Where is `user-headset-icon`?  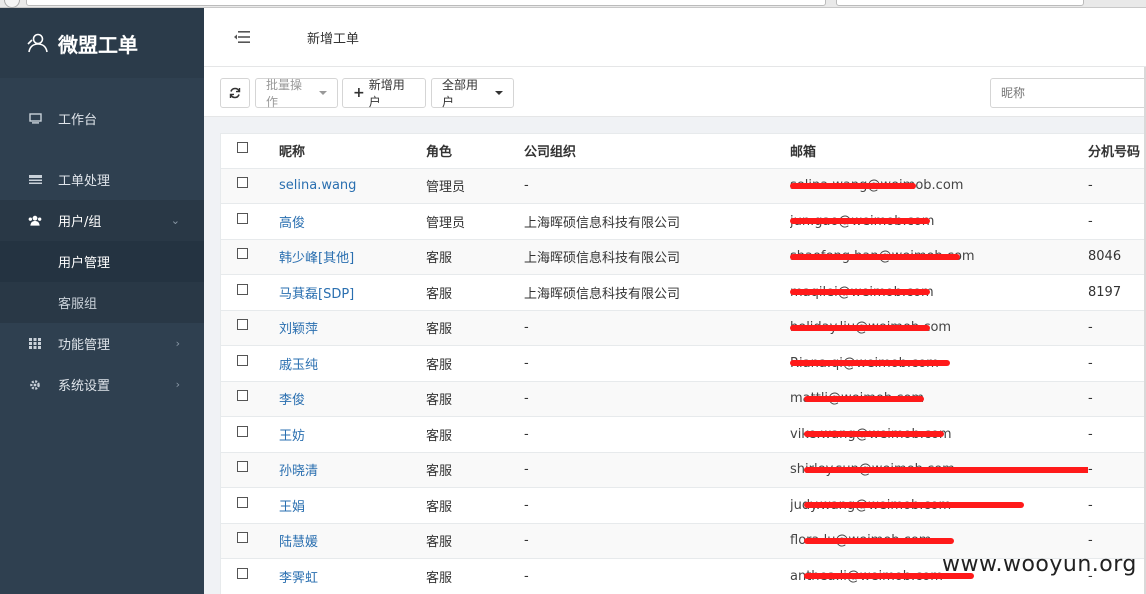 user-headset-icon is located at coordinates (37, 43).